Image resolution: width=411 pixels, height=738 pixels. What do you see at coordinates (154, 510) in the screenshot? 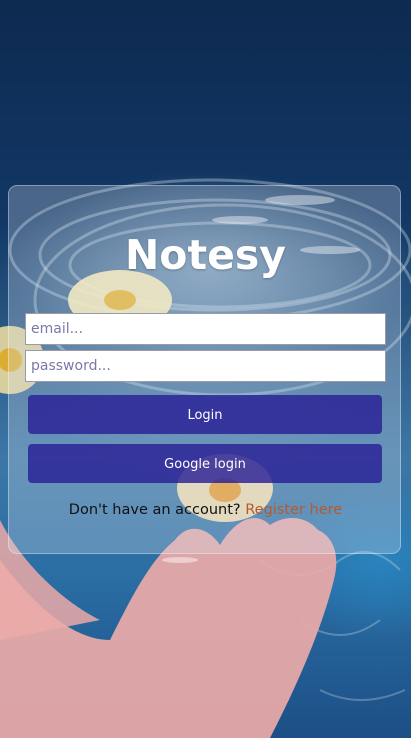
I see `register-prompt-text: Don't have an account?` at bounding box center [154, 510].